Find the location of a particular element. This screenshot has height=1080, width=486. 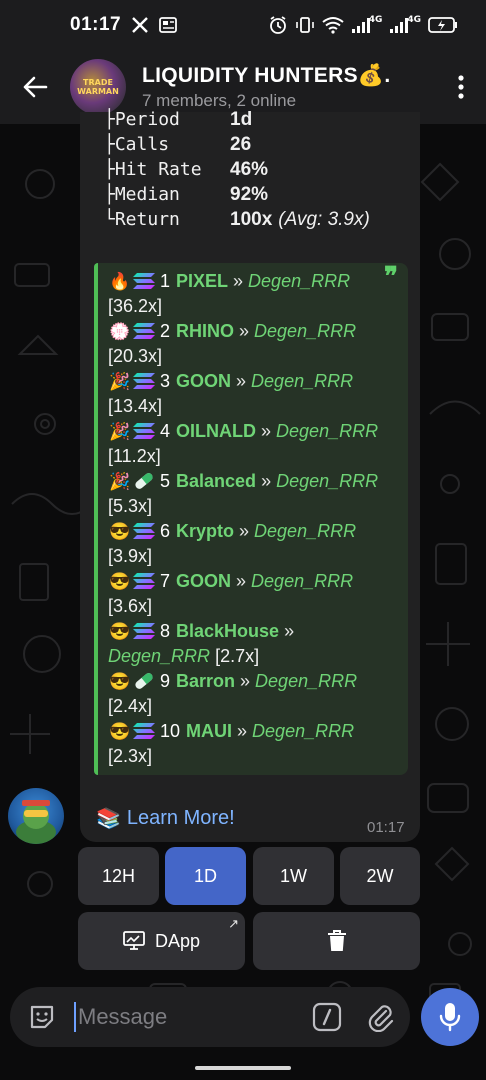

message-input: Message is located at coordinates (193, 1017).